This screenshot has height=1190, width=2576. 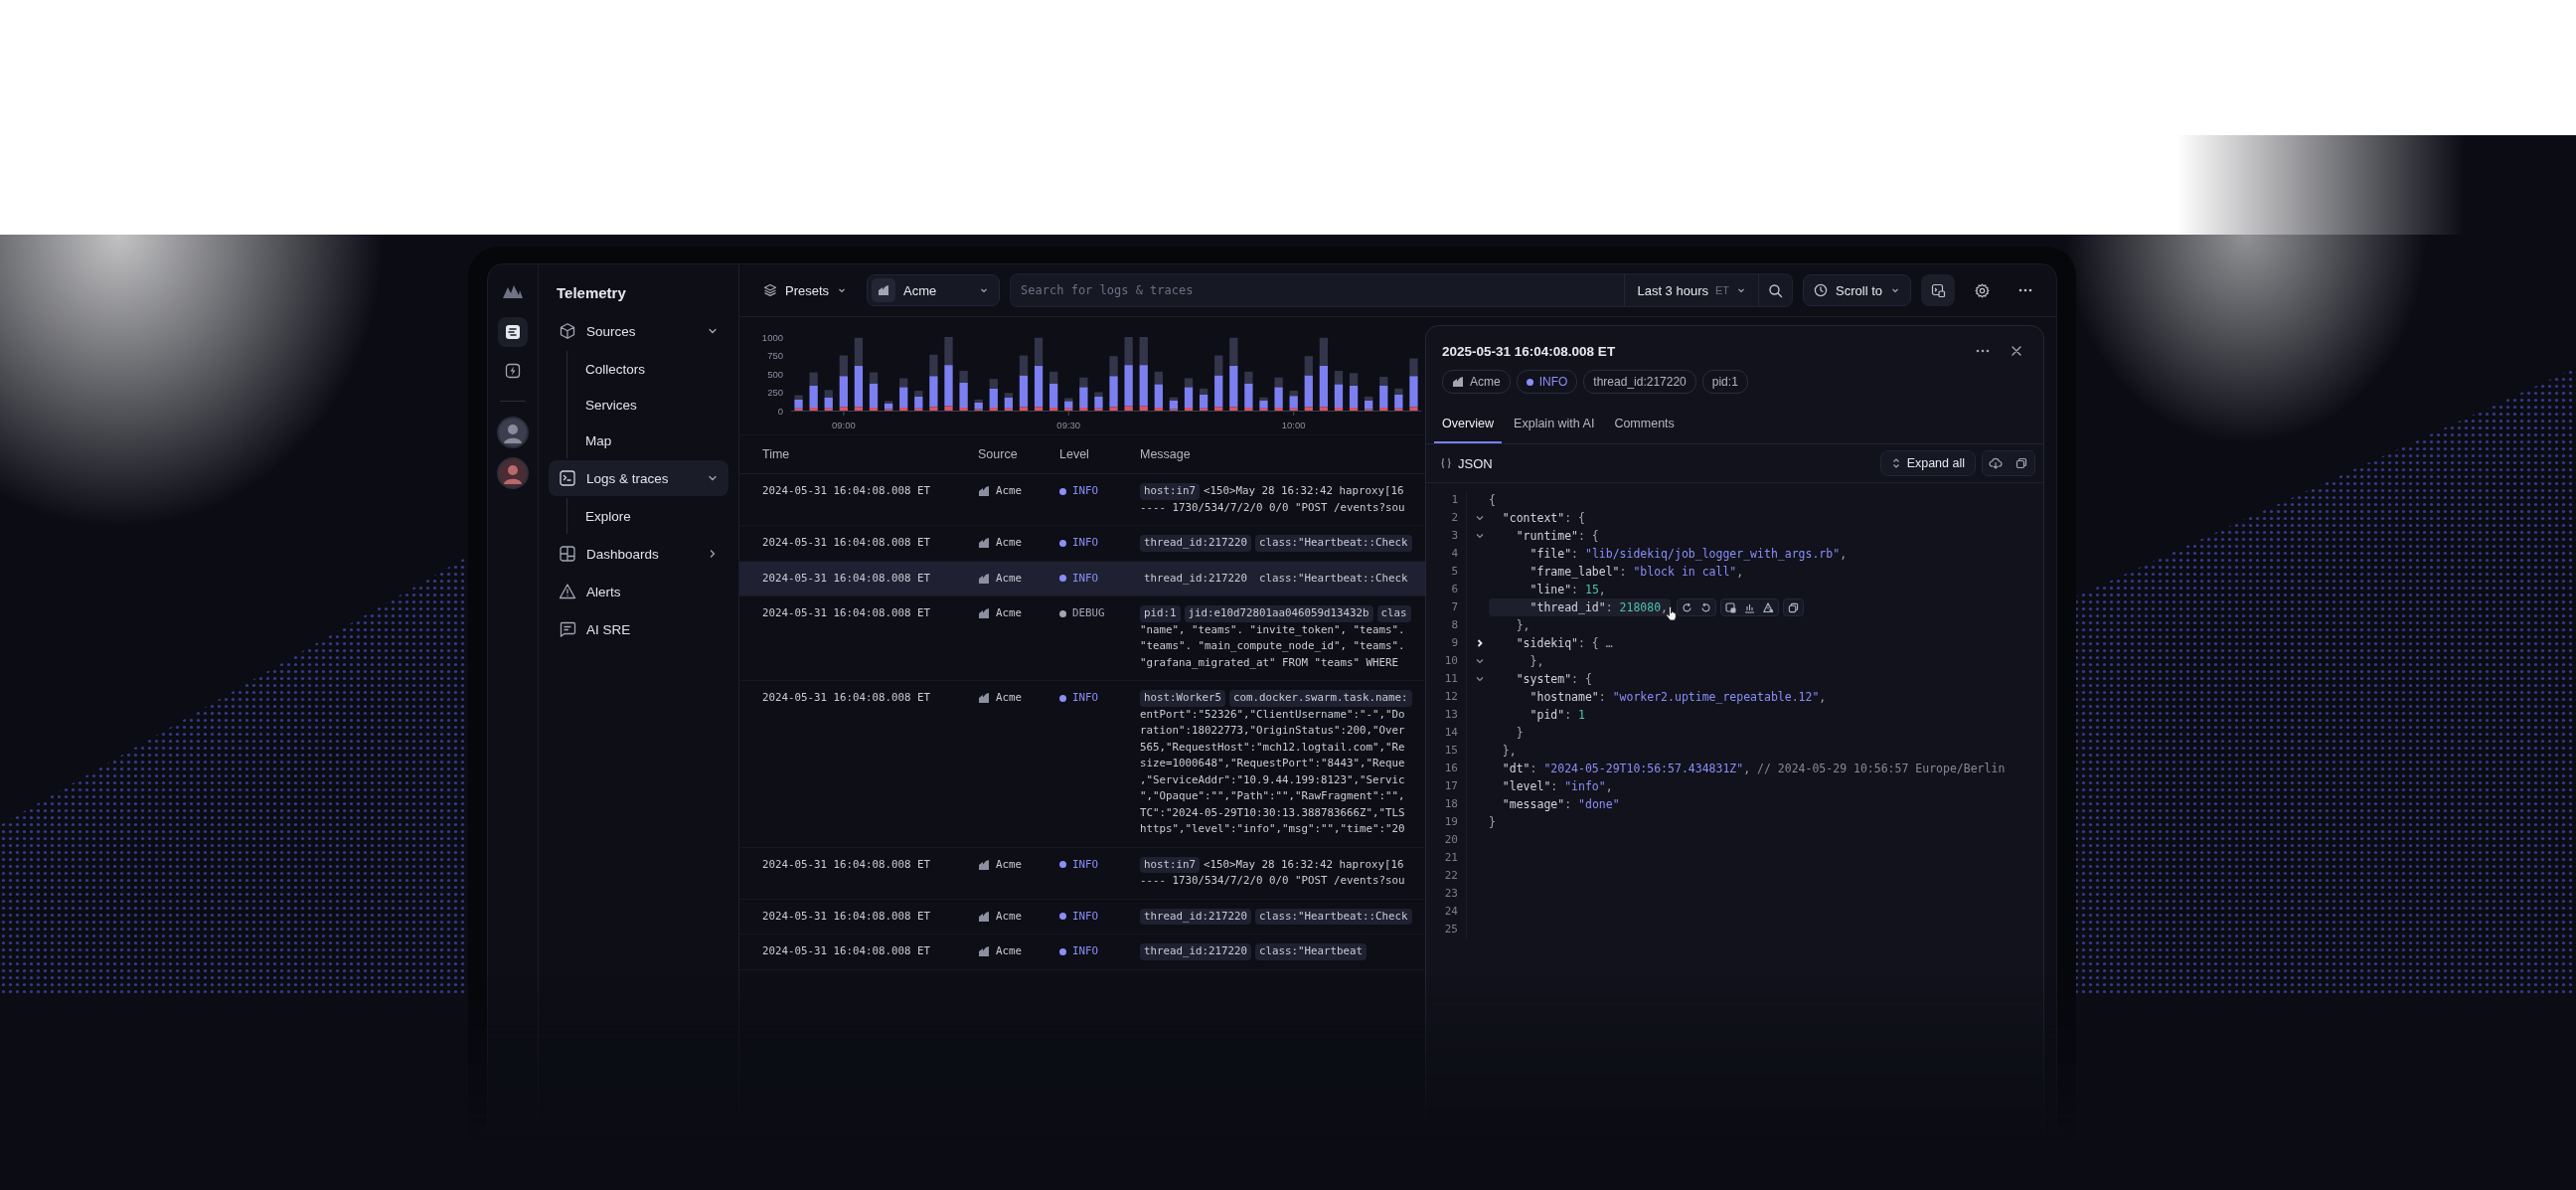 What do you see at coordinates (1273, 829) in the screenshot?
I see `message-line: https","level":"info","msg":"","time":"20` at bounding box center [1273, 829].